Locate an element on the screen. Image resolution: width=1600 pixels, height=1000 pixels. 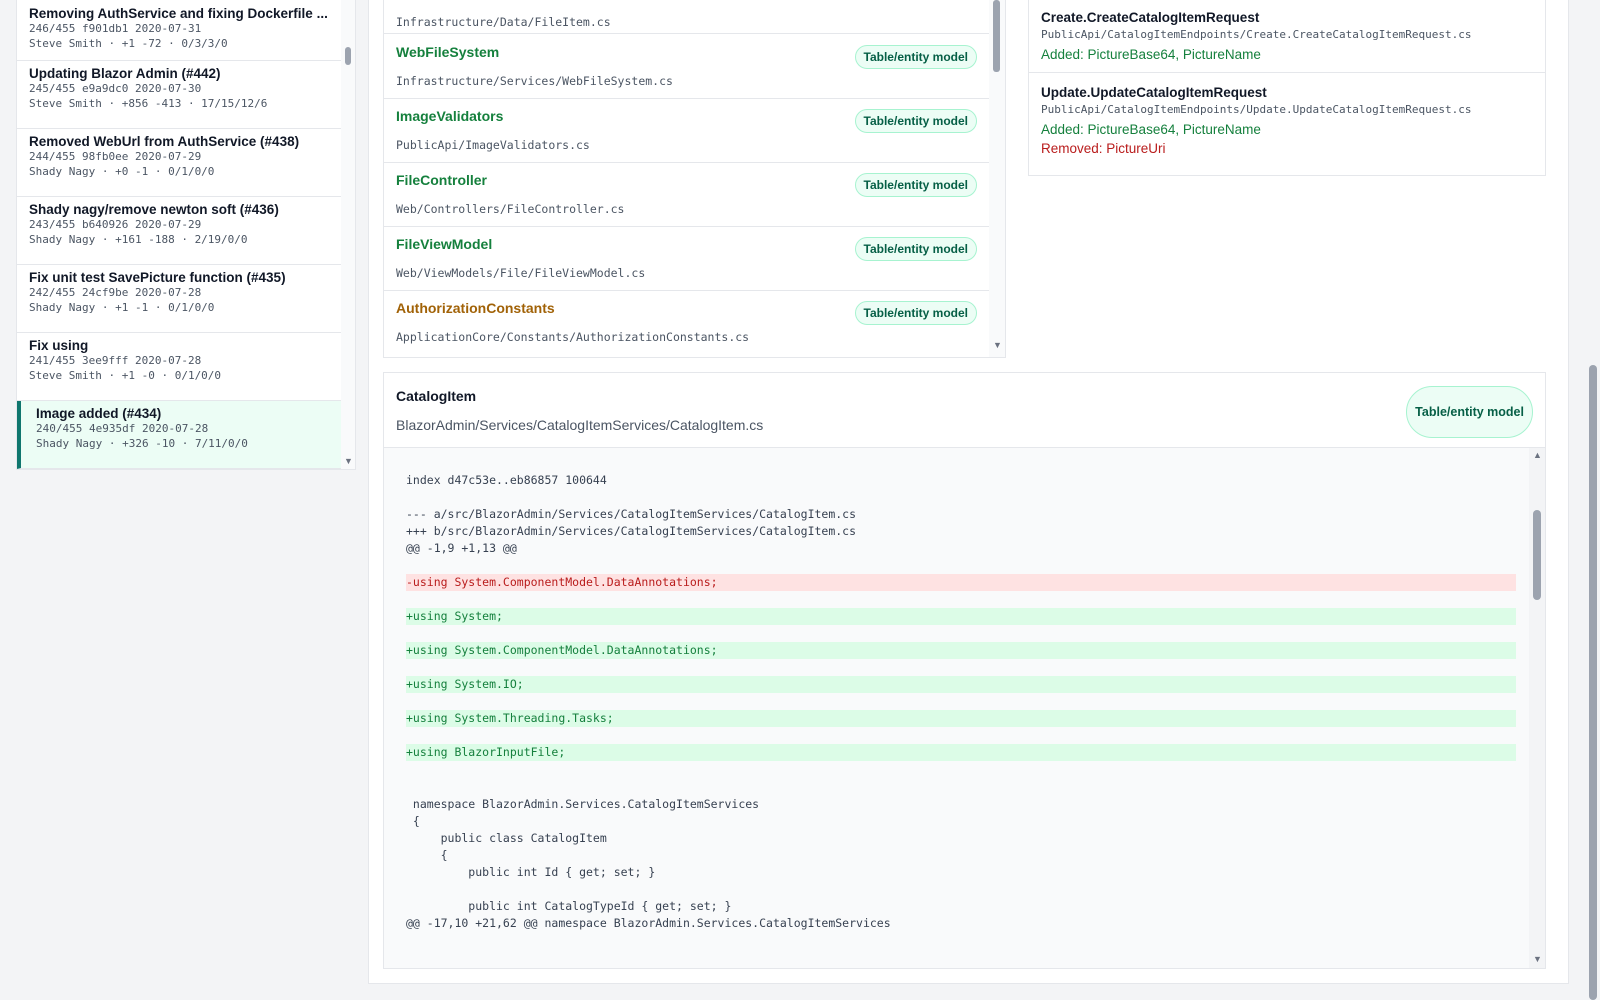
commit-meta: 243/455 b640926 2020-07-29 is located at coordinates (115, 224).